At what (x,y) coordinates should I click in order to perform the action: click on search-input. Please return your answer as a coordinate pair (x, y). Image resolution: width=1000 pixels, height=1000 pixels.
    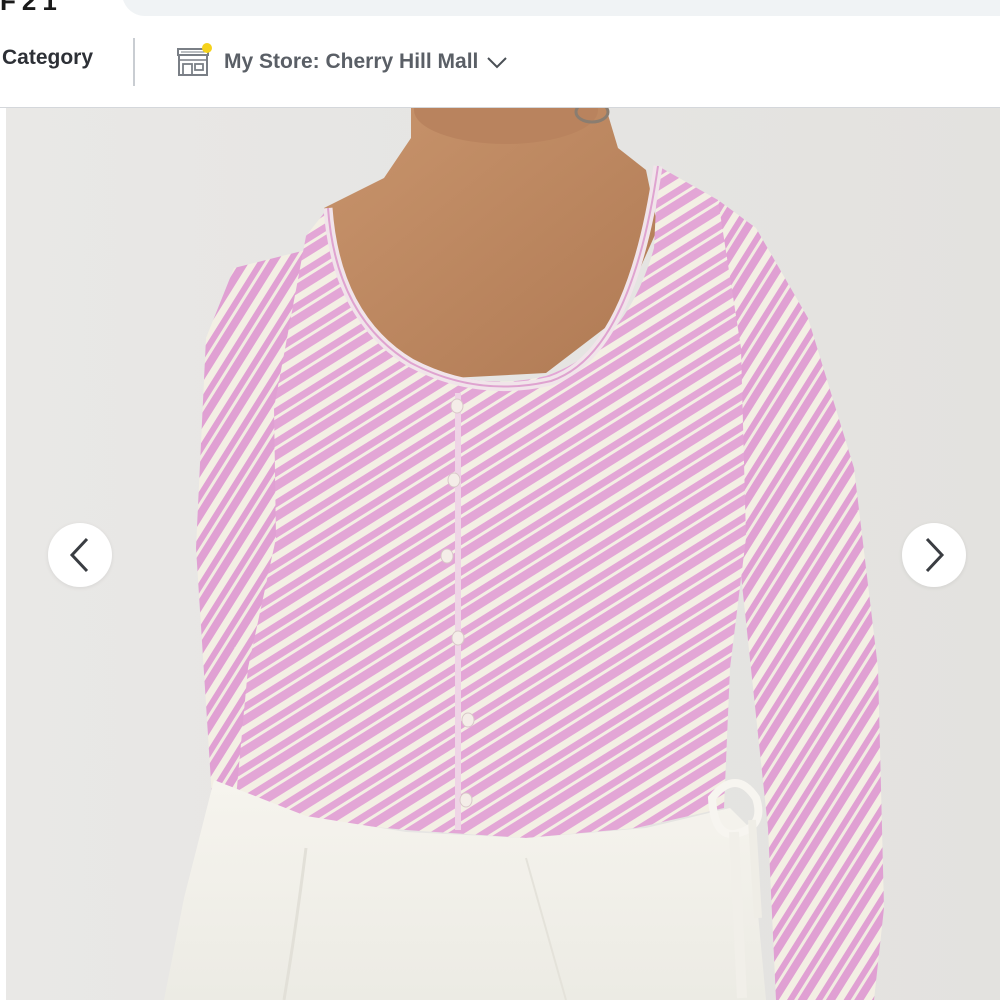
    Looking at the image, I should click on (561, 8).